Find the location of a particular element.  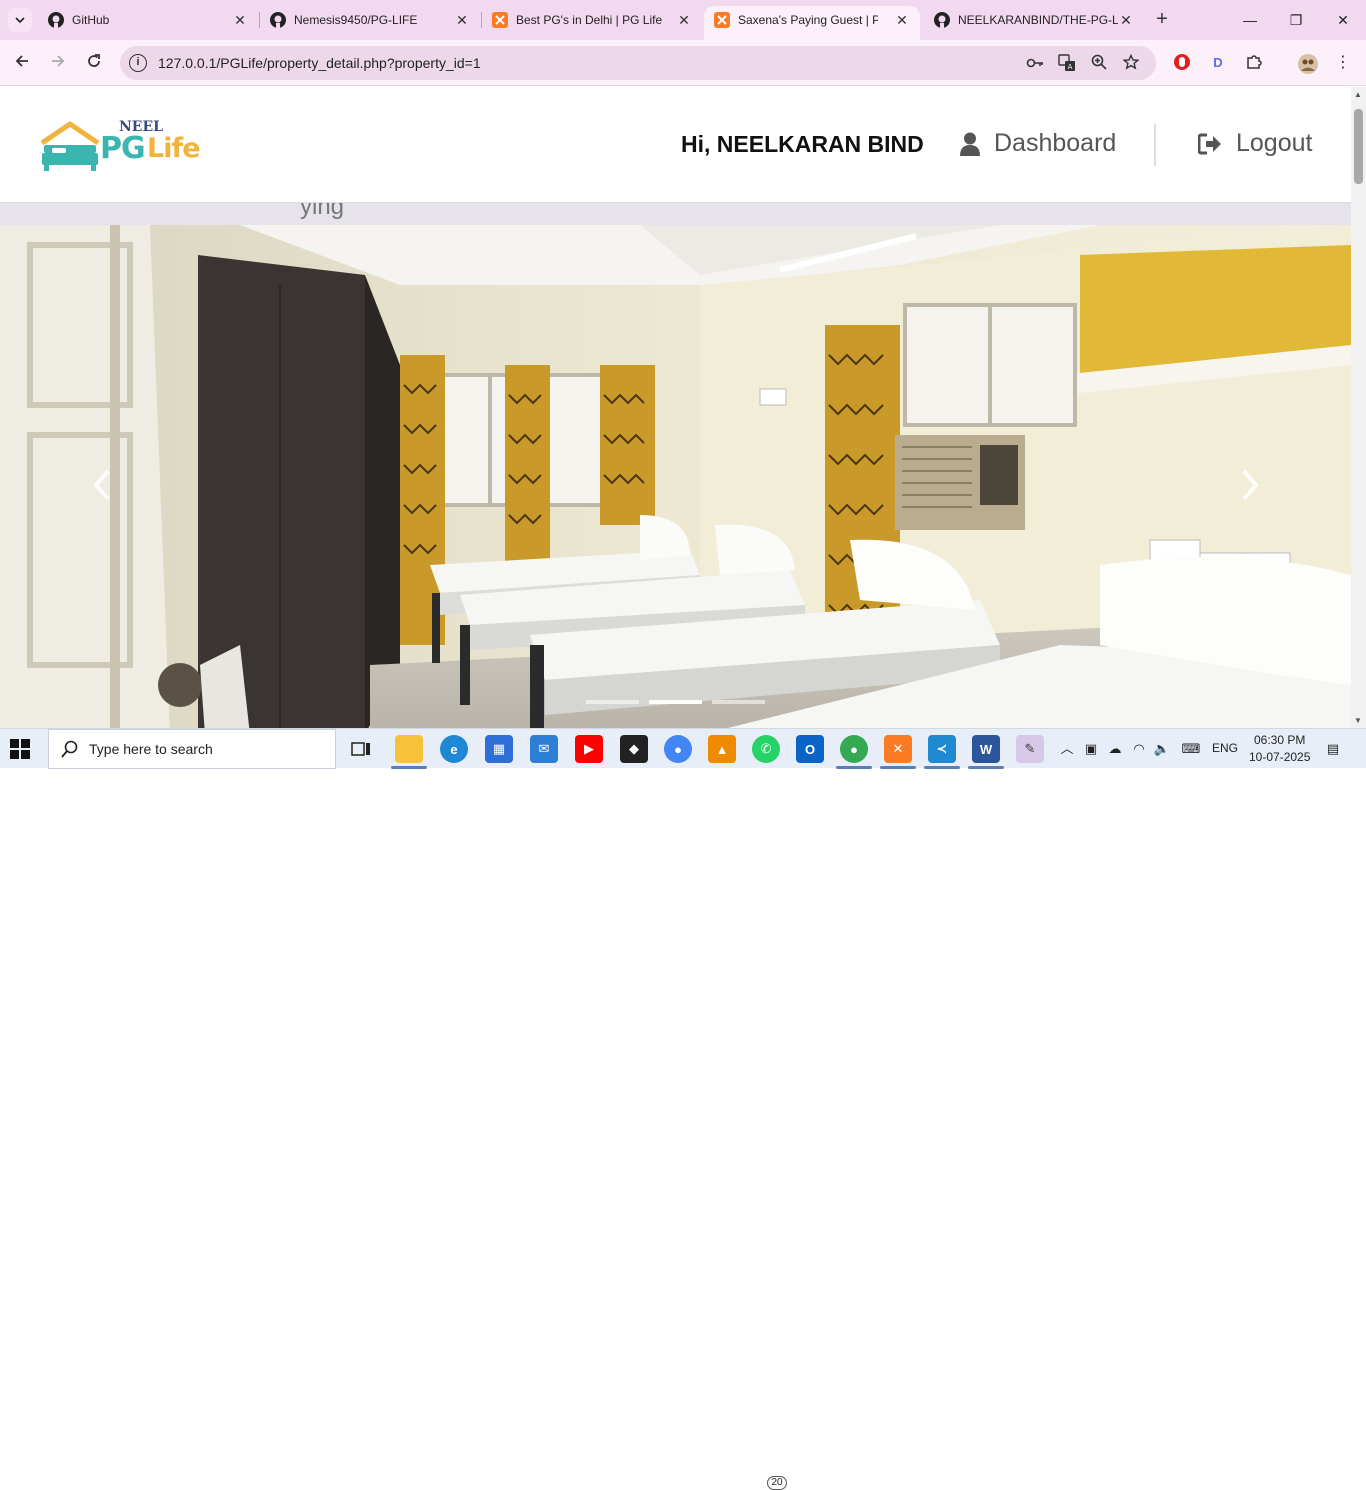

whatsapp-badge: 20 is located at coordinates (777, 1483).